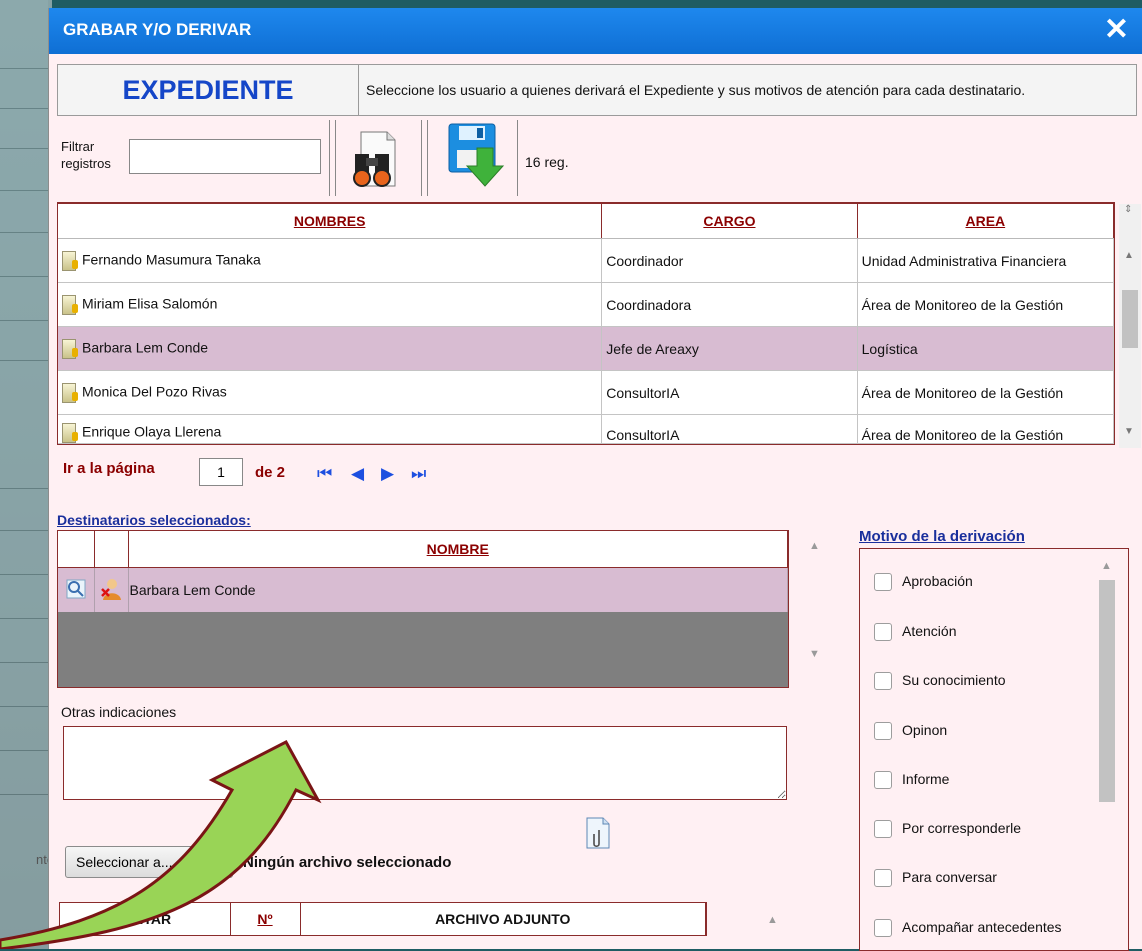 The height and width of the screenshot is (951, 1142). Describe the element at coordinates (503, 919) in the screenshot. I see `column-header-archivo: ARCHIVO ADJUNTO` at that location.